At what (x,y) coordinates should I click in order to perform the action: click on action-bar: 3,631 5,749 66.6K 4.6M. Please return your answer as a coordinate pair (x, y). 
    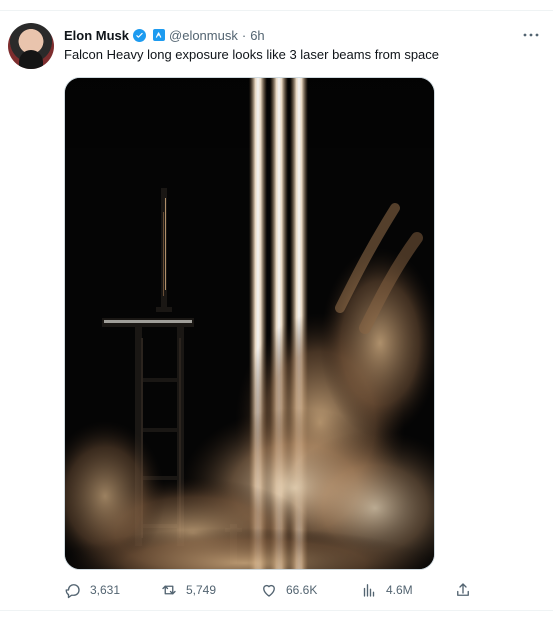
    Looking at the image, I should click on (304, 590).